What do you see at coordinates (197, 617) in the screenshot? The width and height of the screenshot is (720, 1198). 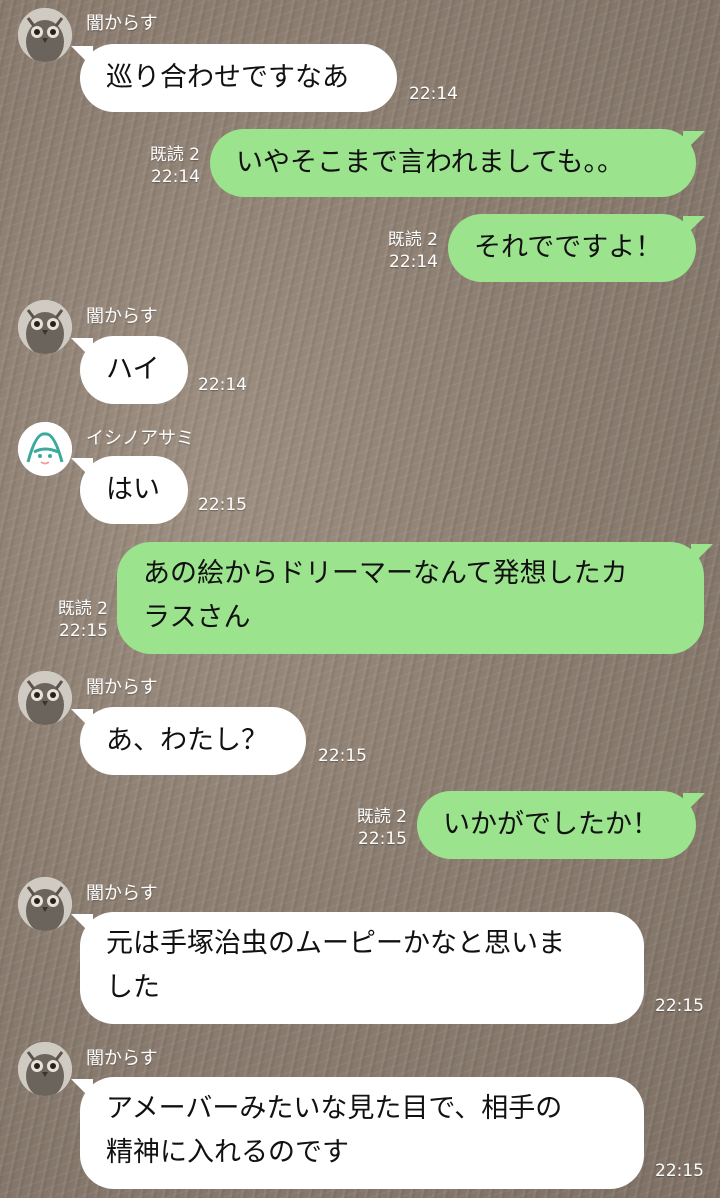 I see `message-text-line: ラスさん` at bounding box center [197, 617].